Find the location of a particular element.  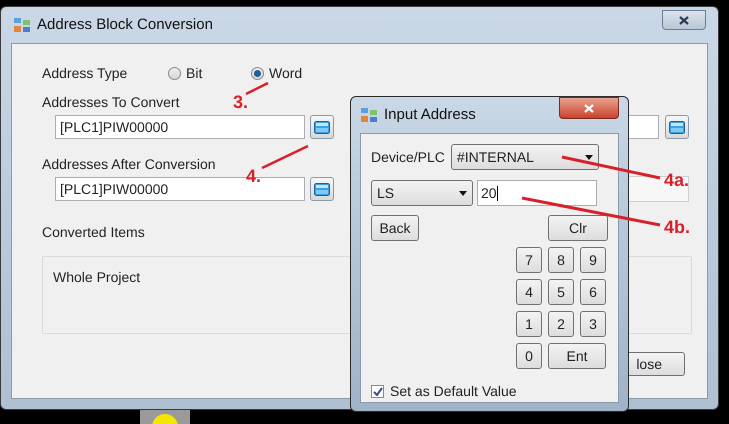

keypad-key: 0 is located at coordinates (529, 356).